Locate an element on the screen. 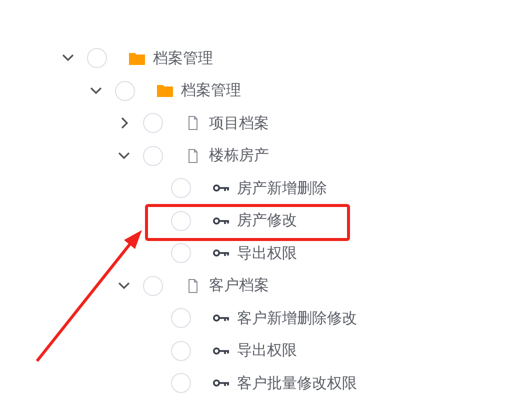 Image resolution: width=527 pixels, height=413 pixels. tree-item-label: 客户新增删除修改 is located at coordinates (297, 318).